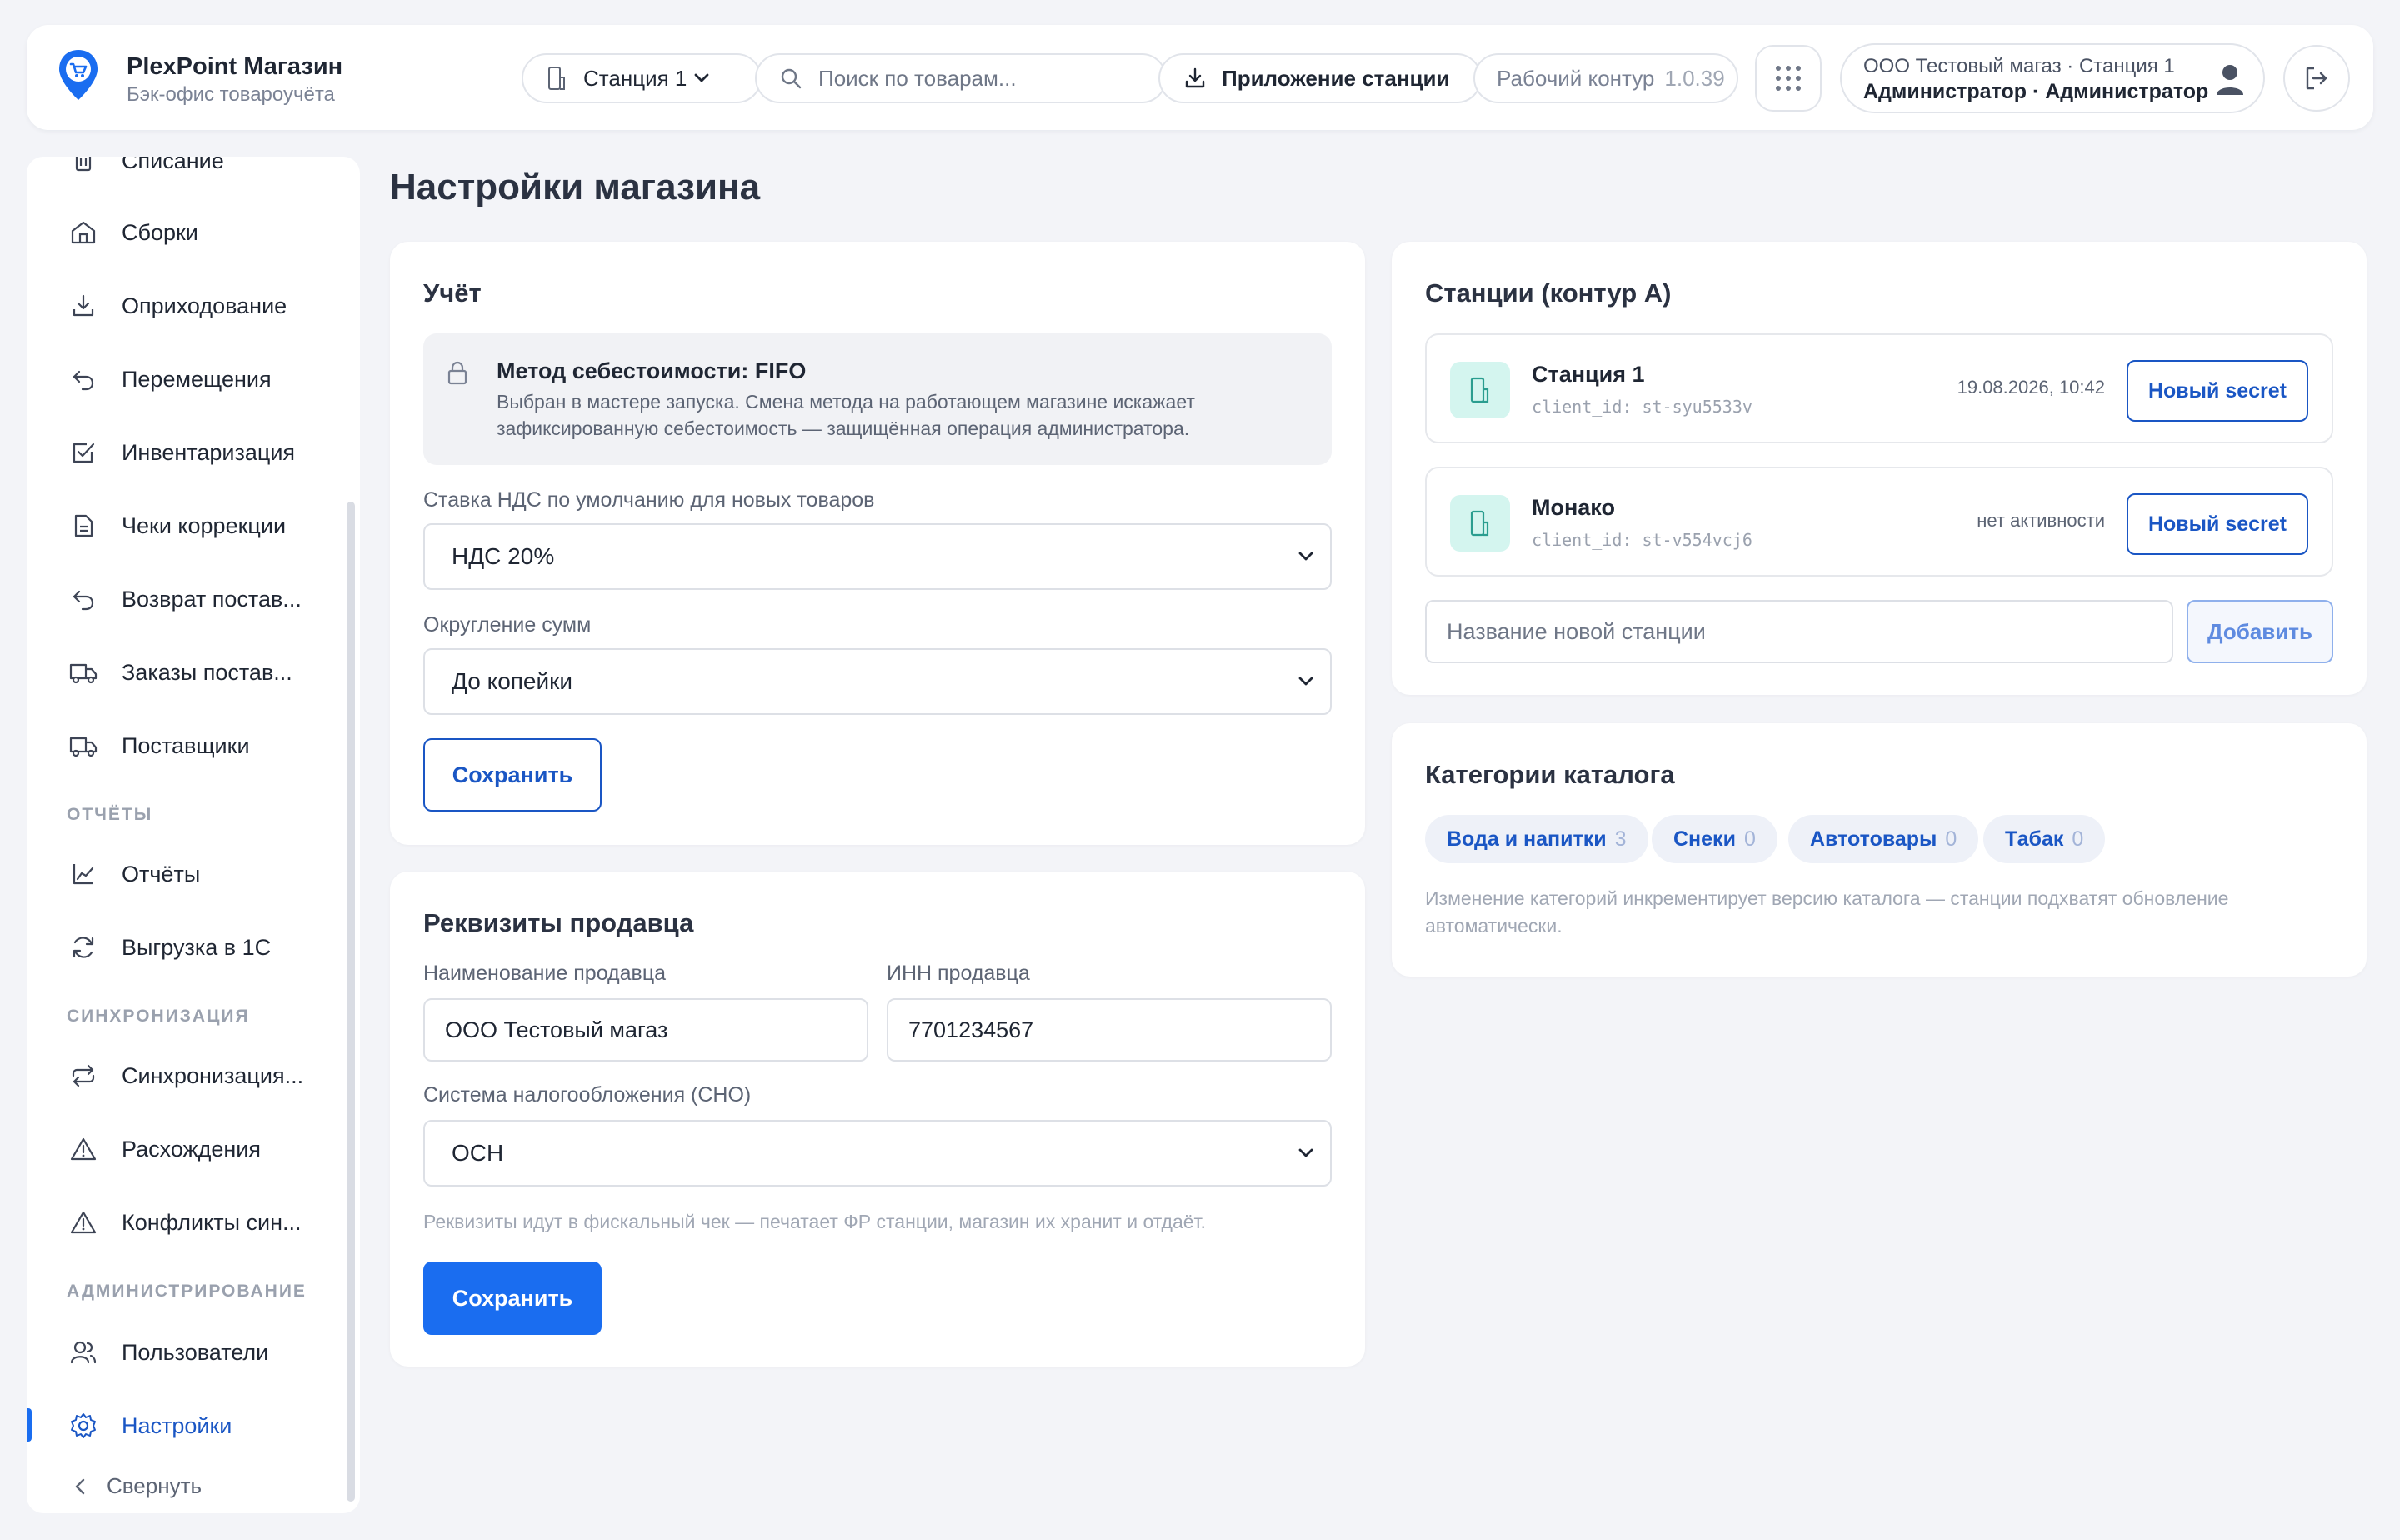  I want to click on gear-icon, so click(83, 1425).